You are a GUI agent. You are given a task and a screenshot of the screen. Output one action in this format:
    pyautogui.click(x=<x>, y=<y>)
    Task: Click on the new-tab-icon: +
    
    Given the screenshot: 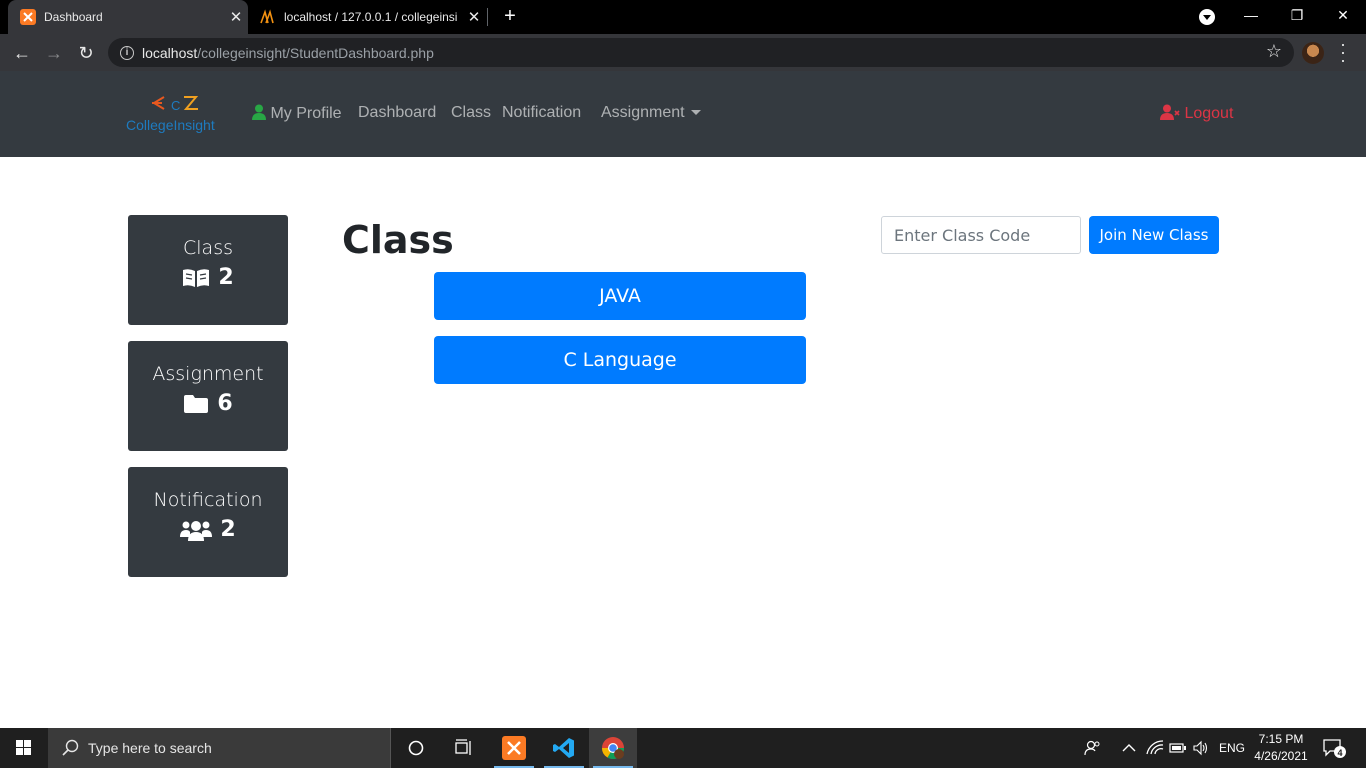 What is the action you would take?
    pyautogui.click(x=510, y=17)
    